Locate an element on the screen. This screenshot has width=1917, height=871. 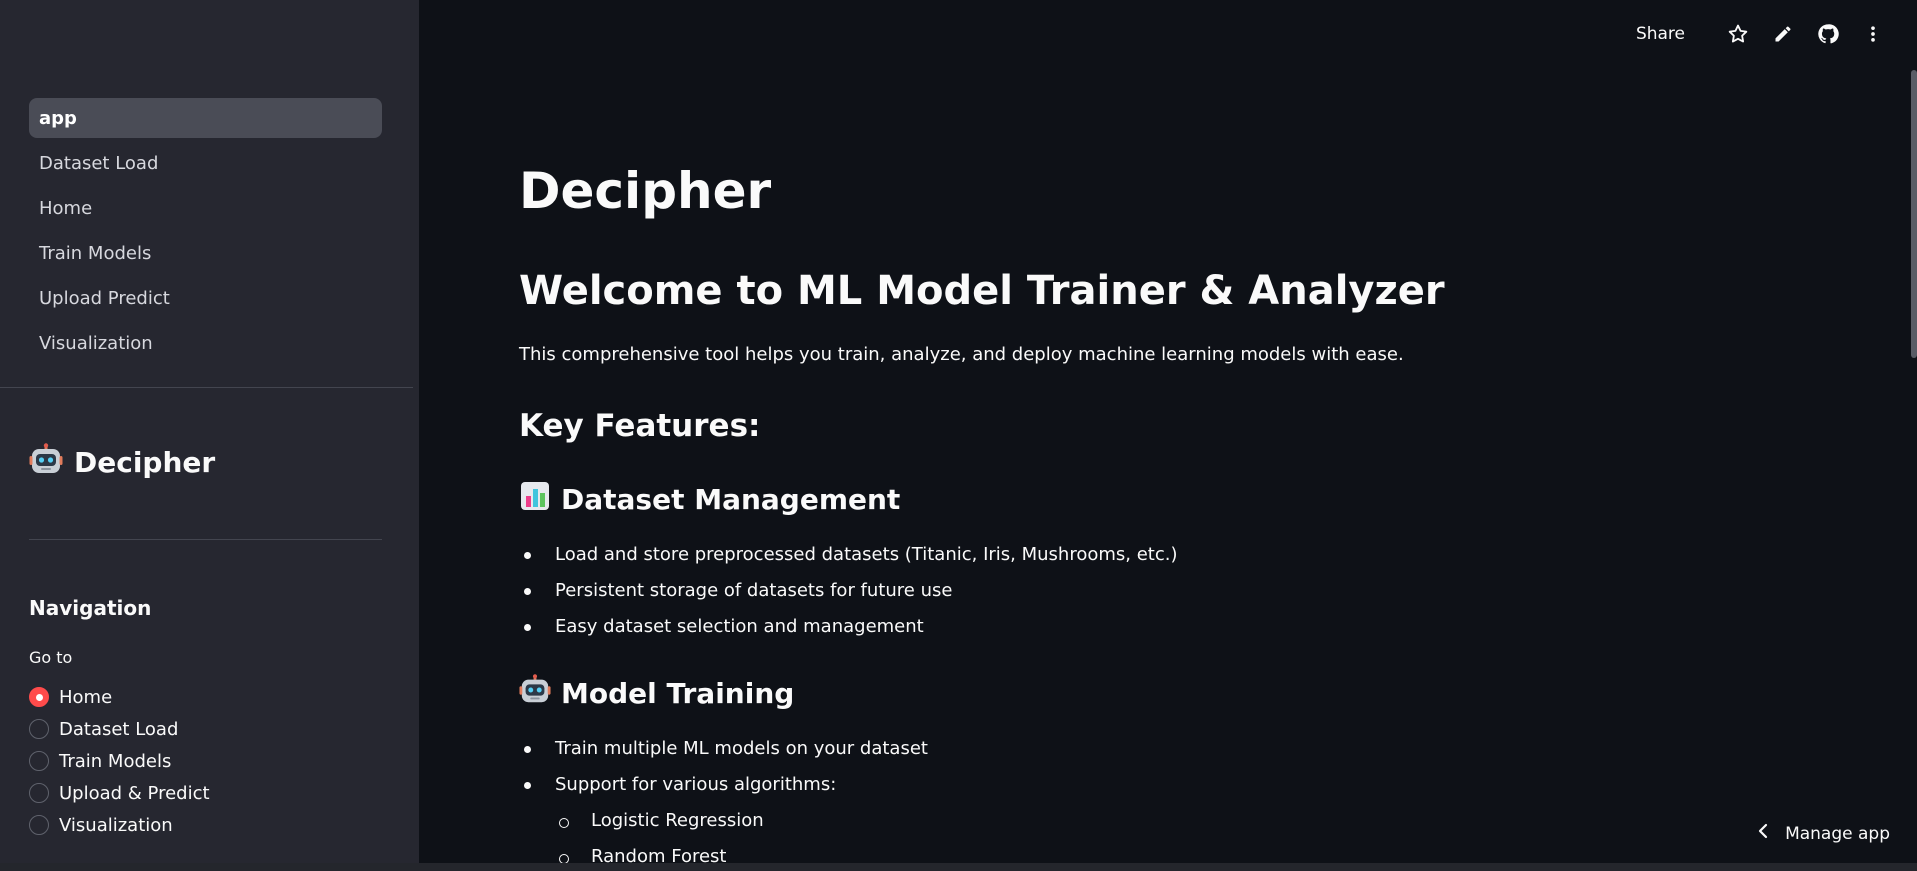
radio-train-models: Train Models is located at coordinates (119, 761).